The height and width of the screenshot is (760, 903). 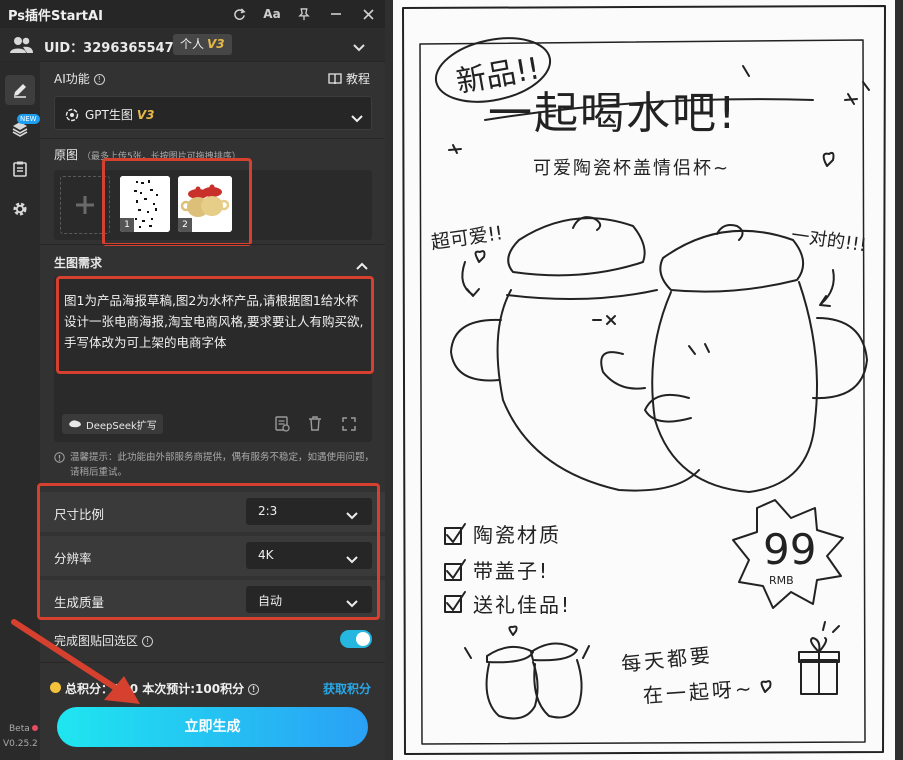 I want to click on trash-icon, so click(x=315, y=425).